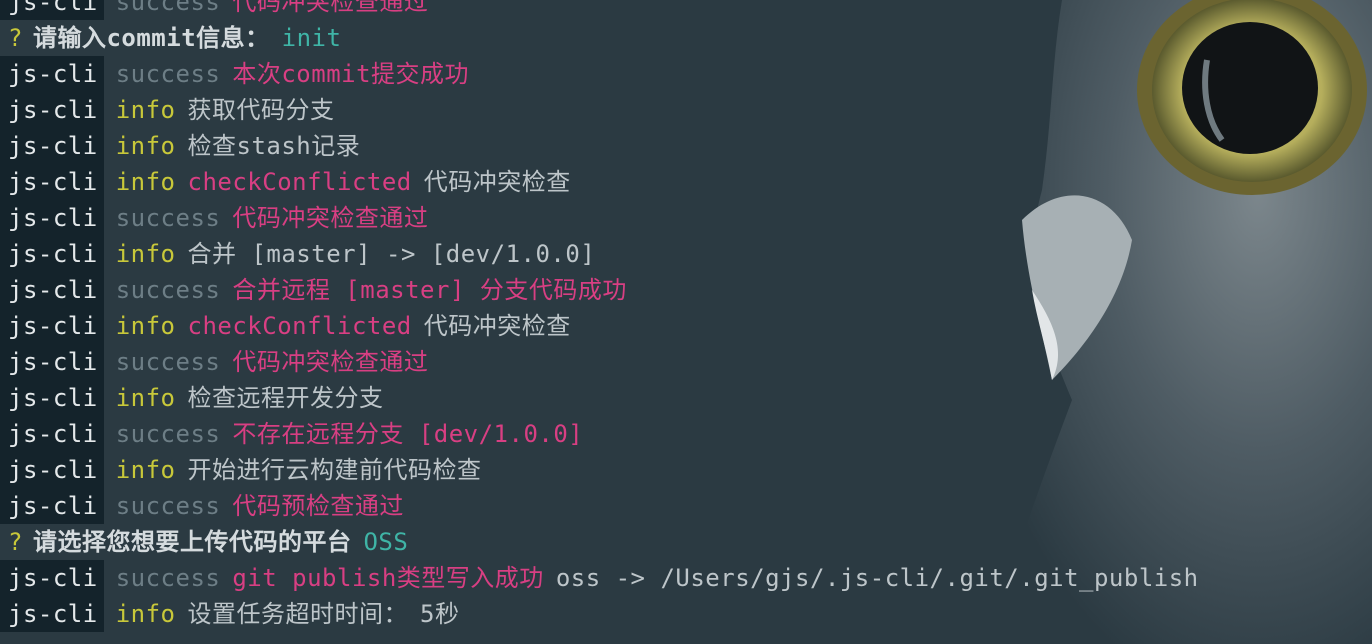  I want to click on prompt-question: 请选择您想要上传代码的平台, so click(192, 542).